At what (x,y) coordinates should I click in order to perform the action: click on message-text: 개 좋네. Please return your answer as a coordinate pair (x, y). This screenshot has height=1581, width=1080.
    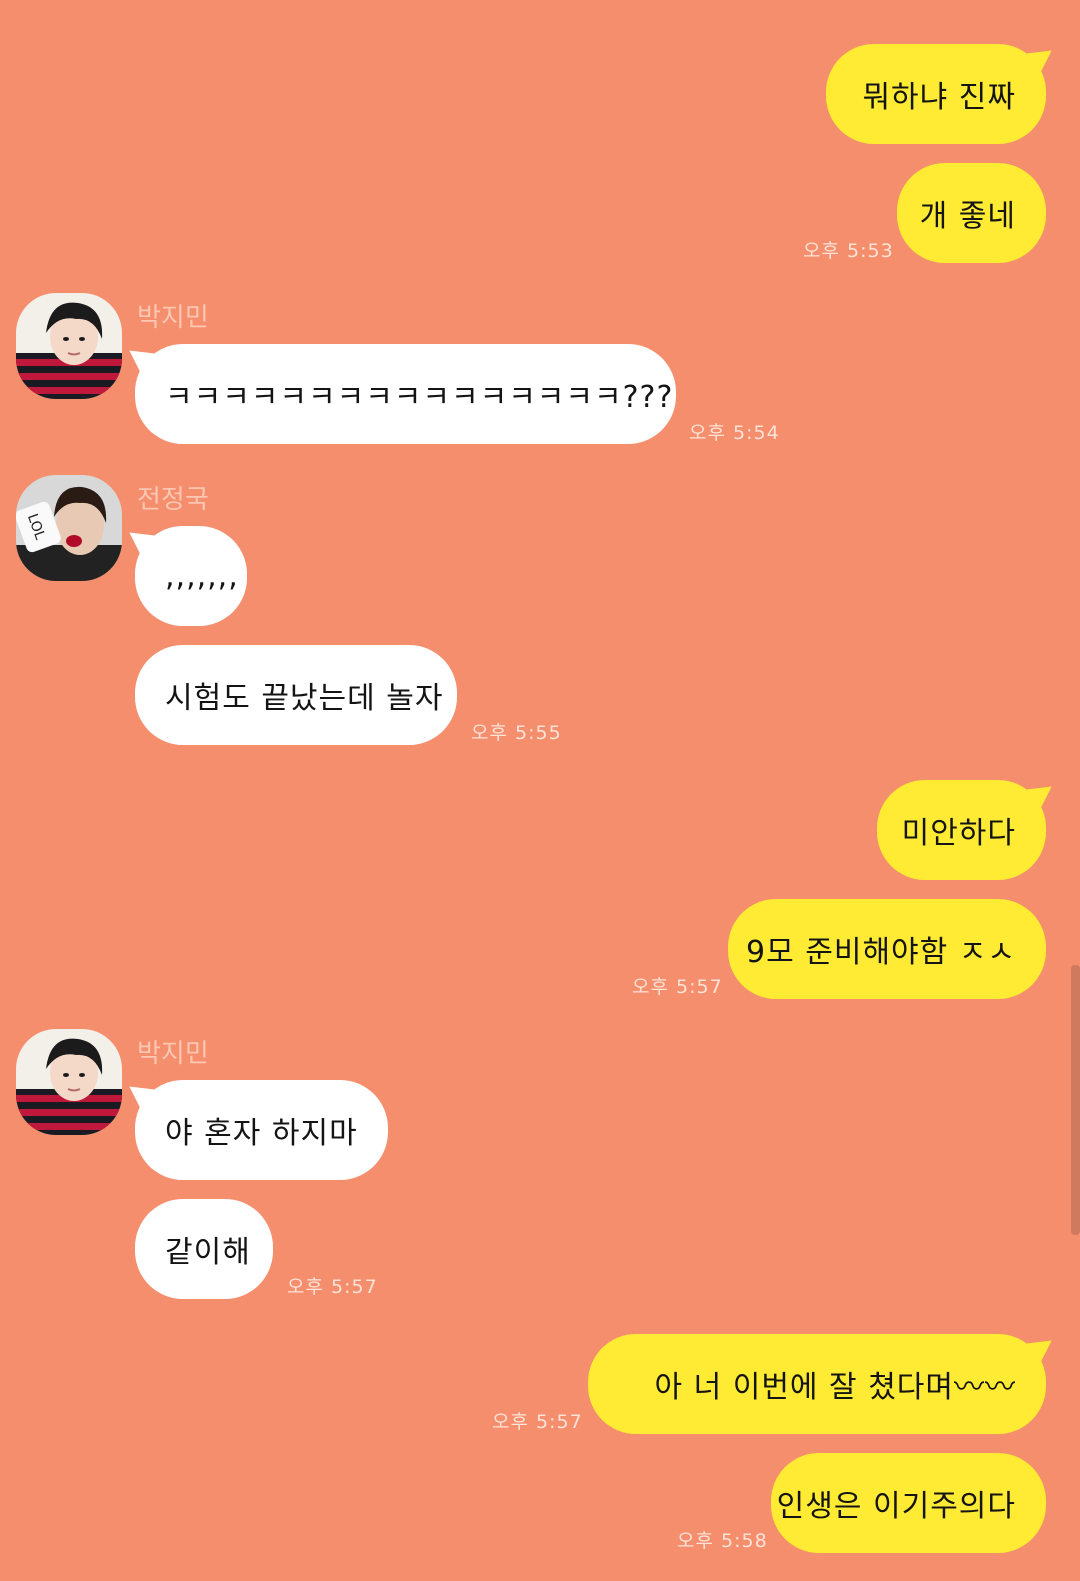
    Looking at the image, I should click on (967, 216).